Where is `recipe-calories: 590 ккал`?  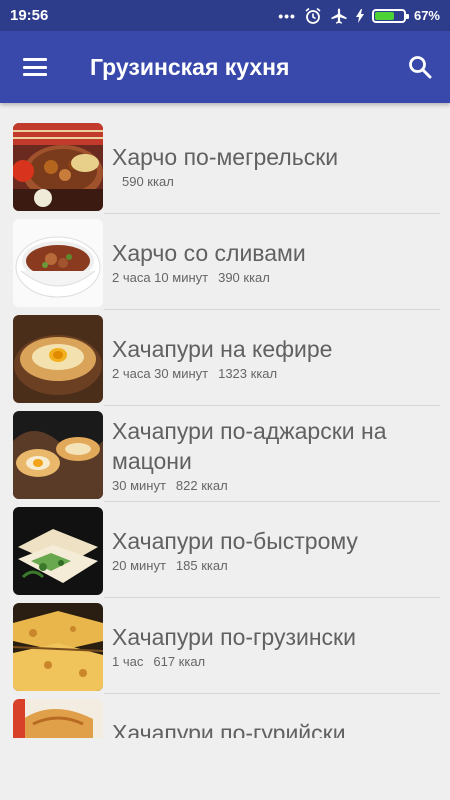
recipe-calories: 590 ккал is located at coordinates (148, 181).